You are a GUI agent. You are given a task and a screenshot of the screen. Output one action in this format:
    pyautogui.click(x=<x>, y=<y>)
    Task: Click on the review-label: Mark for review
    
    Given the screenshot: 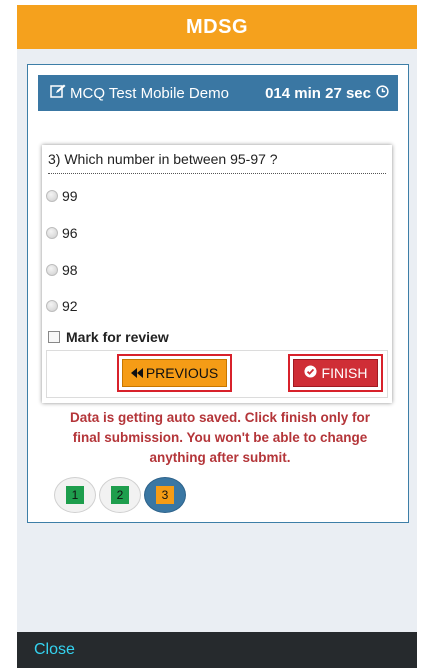 What is the action you would take?
    pyautogui.click(x=117, y=337)
    